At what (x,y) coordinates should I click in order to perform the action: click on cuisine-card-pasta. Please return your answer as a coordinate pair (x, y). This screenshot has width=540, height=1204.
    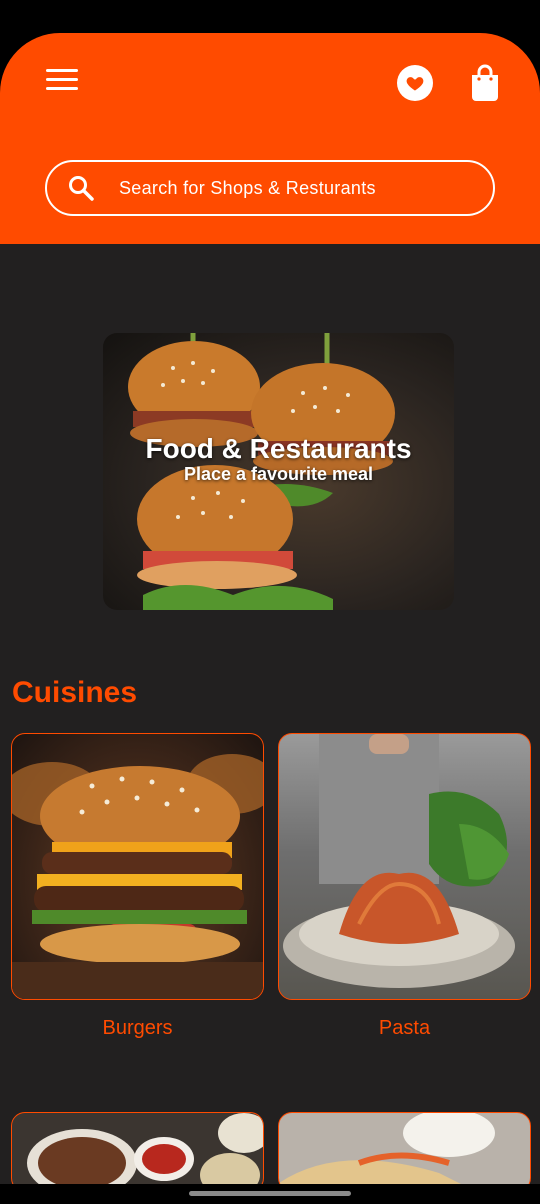
    Looking at the image, I should click on (404, 866).